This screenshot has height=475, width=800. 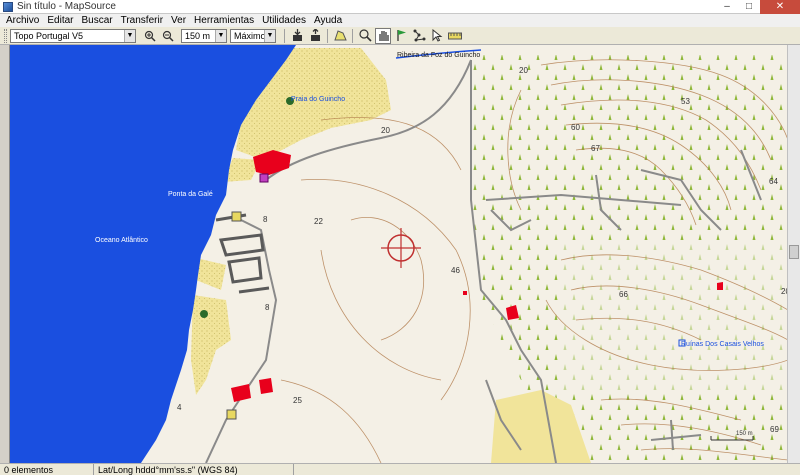 I want to click on title-bar: Sin título - MapSource – □ ✕, so click(x=400, y=7).